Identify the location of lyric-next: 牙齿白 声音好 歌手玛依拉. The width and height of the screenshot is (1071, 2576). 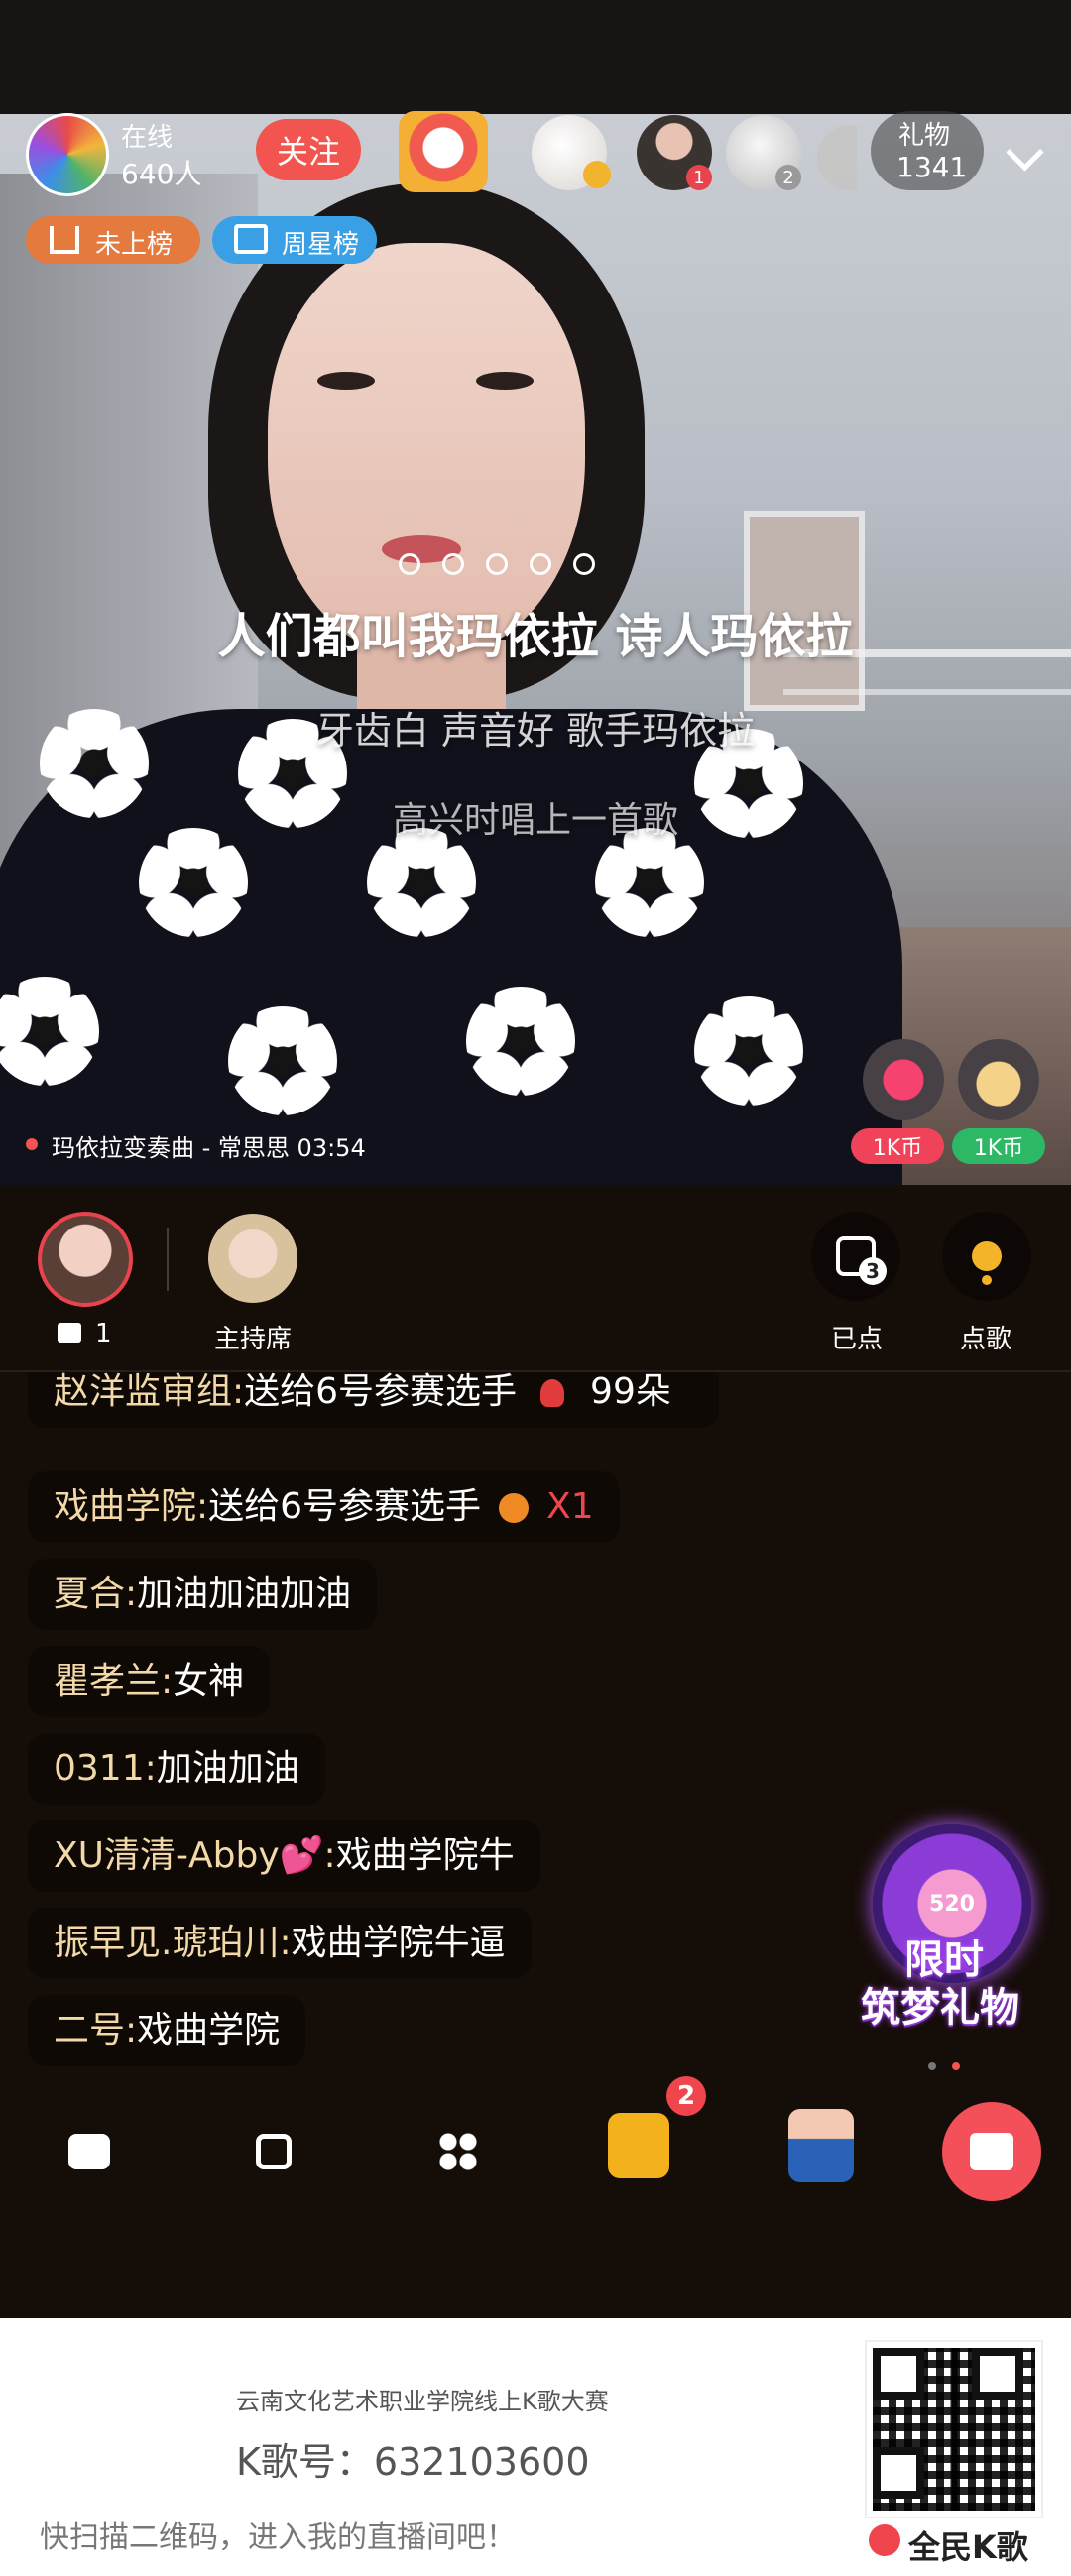
(535, 731).